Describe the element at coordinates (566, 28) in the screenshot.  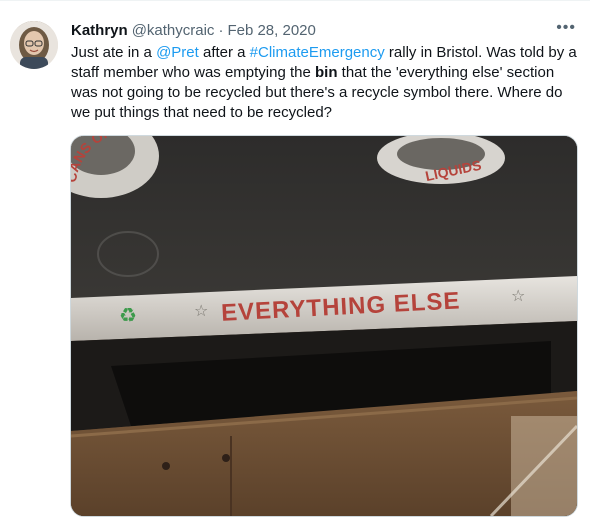
I see `more-horizontal-icon: •••` at that location.